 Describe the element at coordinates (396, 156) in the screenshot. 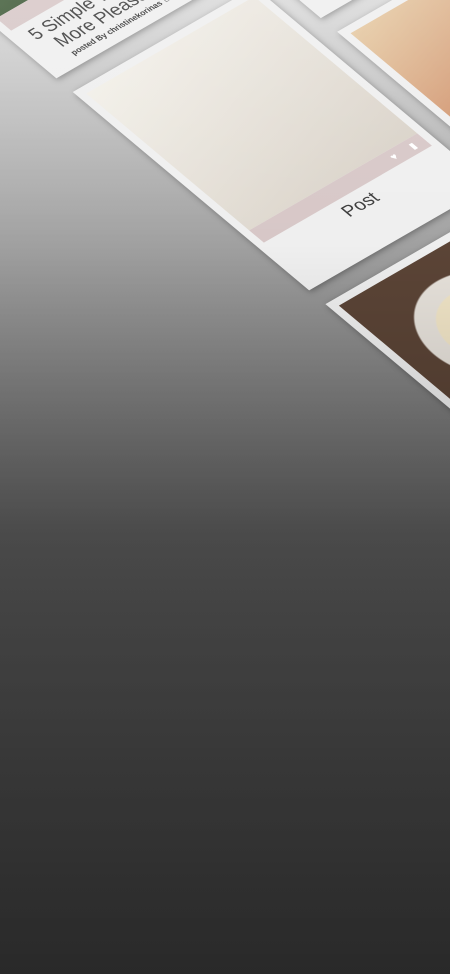

I see `heart-icon` at that location.